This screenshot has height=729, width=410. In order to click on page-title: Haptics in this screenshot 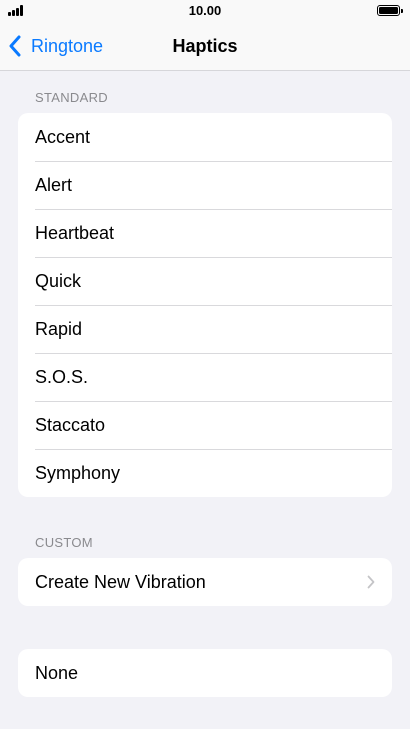, I will do `click(205, 46)`.